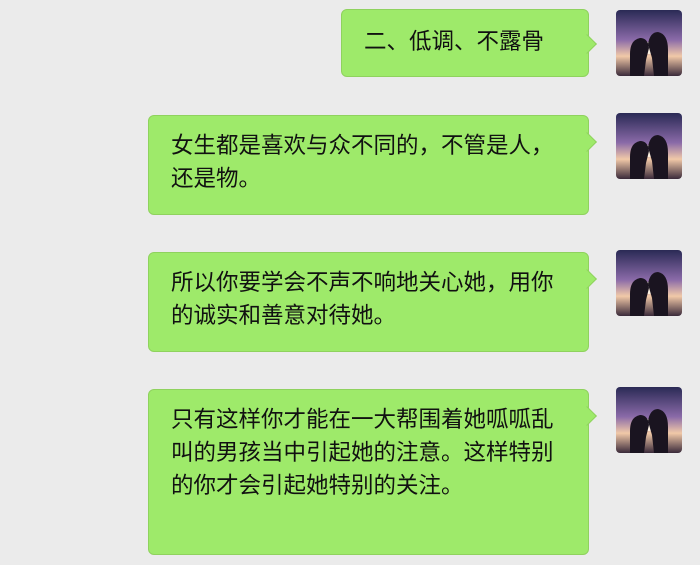 The width and height of the screenshot is (700, 565). I want to click on message-bubble: 二、低调、不露骨, so click(465, 43).